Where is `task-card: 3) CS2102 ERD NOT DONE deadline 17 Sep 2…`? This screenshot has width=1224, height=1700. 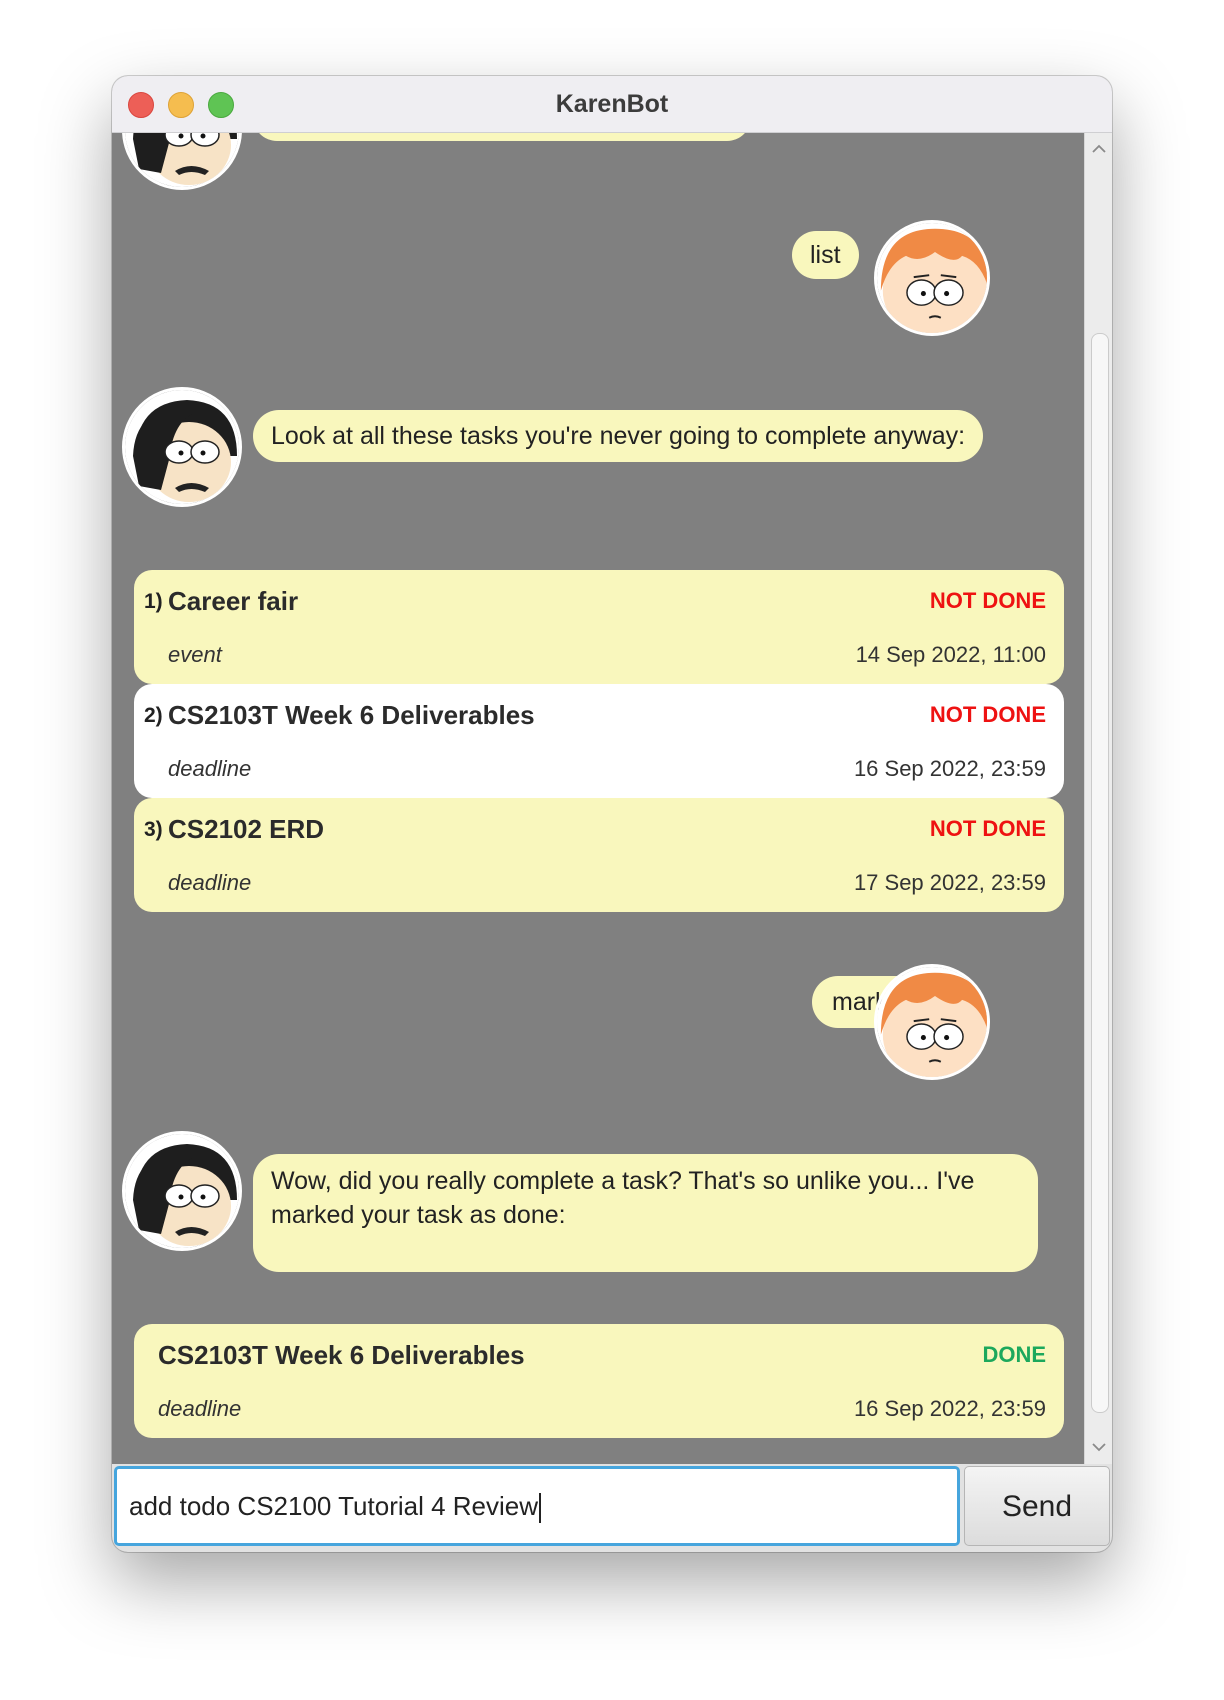 task-card: 3) CS2102 ERD NOT DONE deadline 17 Sep 2… is located at coordinates (599, 855).